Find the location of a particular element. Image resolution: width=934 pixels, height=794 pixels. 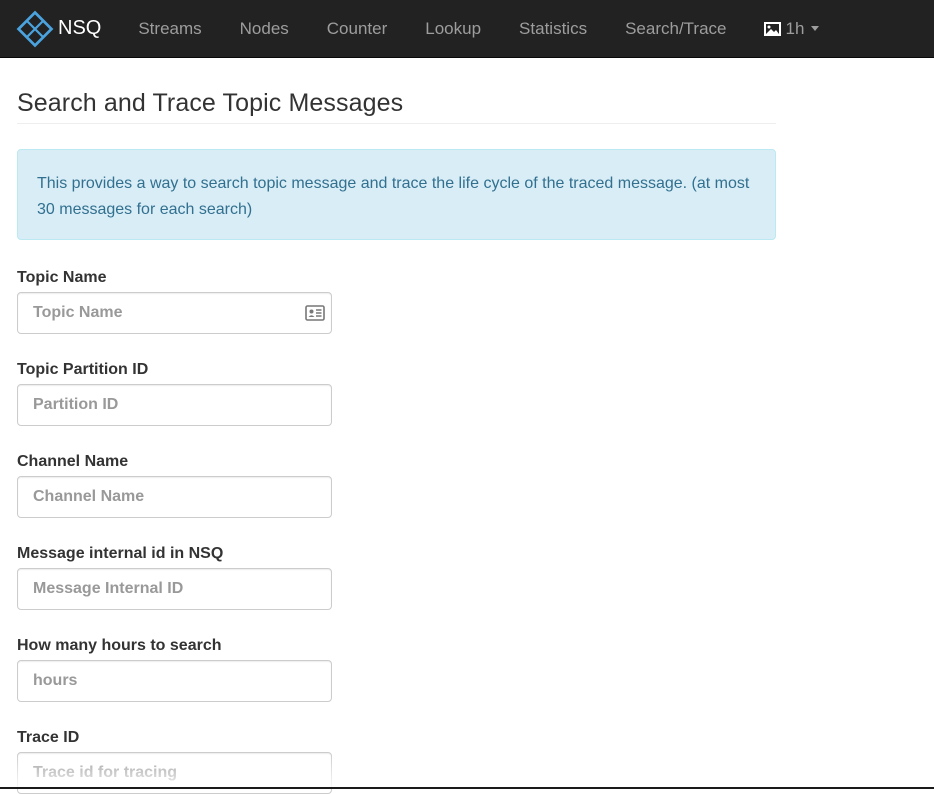

nav-counter: Counter is located at coordinates (357, 29).